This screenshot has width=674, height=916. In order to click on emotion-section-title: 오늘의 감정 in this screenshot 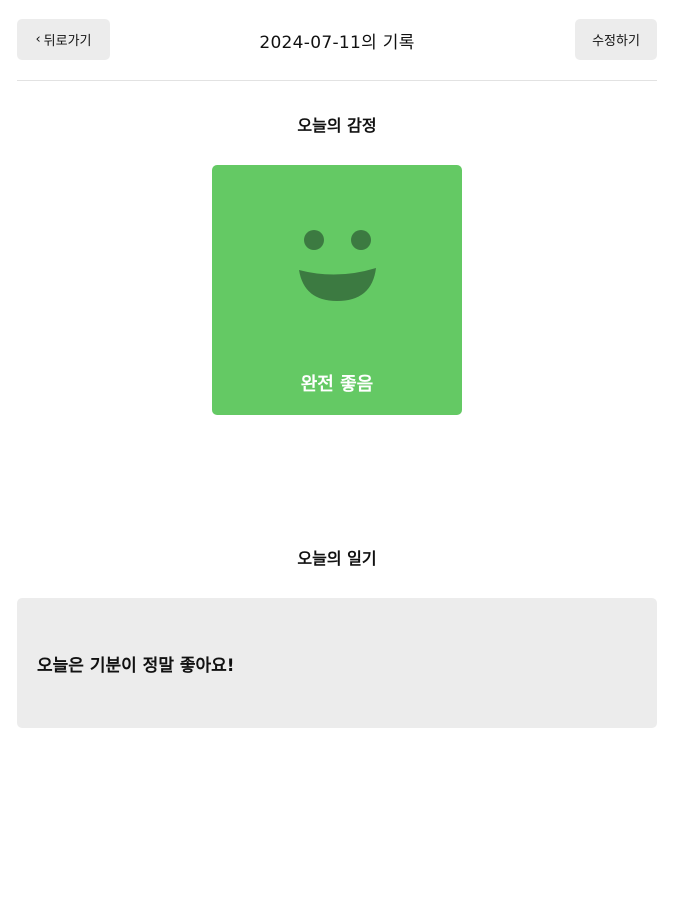, I will do `click(337, 125)`.